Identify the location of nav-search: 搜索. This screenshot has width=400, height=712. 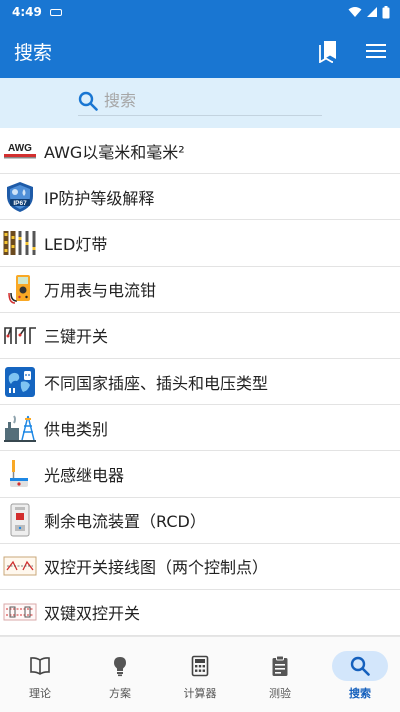
(360, 674).